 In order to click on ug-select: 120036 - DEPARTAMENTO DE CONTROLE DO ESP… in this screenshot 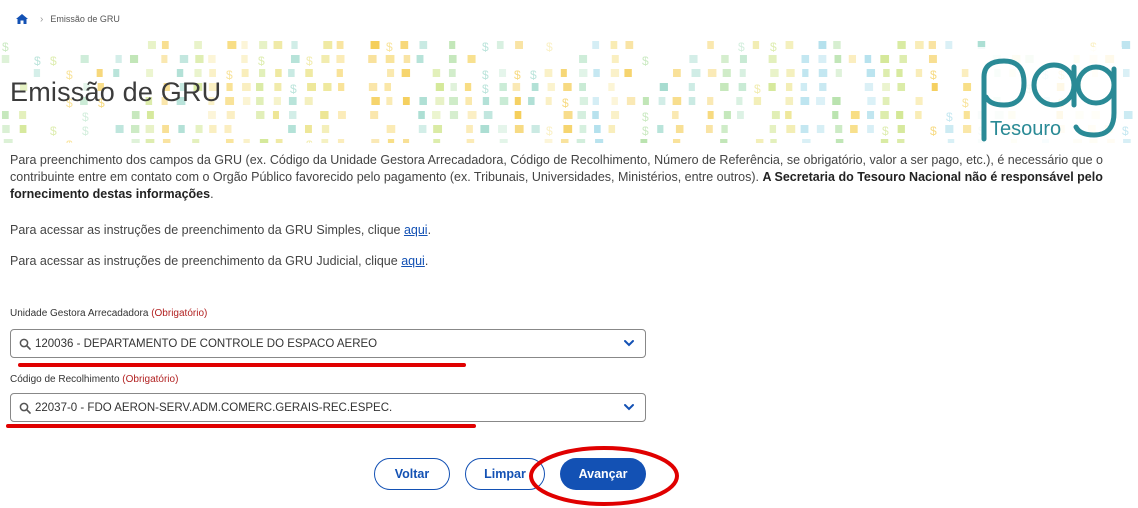, I will do `click(328, 343)`.